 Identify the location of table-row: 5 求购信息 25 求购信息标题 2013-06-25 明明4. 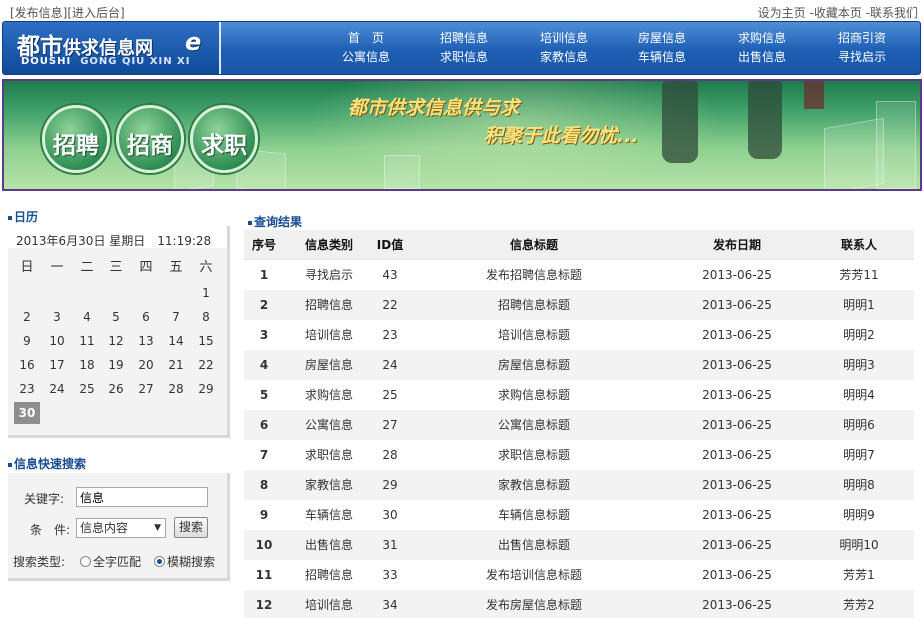
(579, 395).